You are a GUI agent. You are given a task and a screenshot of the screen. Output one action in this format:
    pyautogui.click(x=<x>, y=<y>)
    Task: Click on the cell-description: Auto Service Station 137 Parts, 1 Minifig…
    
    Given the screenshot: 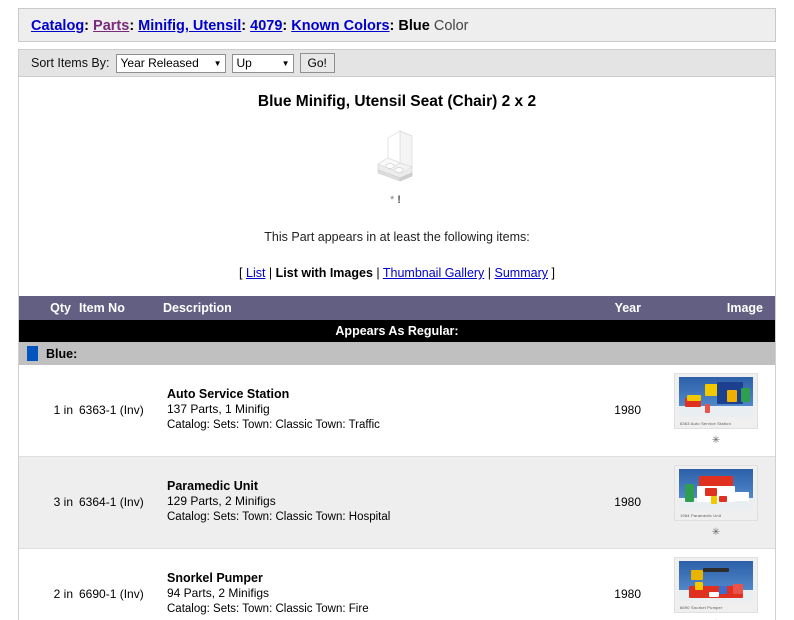 What is the action you would take?
    pyautogui.click(x=354, y=411)
    